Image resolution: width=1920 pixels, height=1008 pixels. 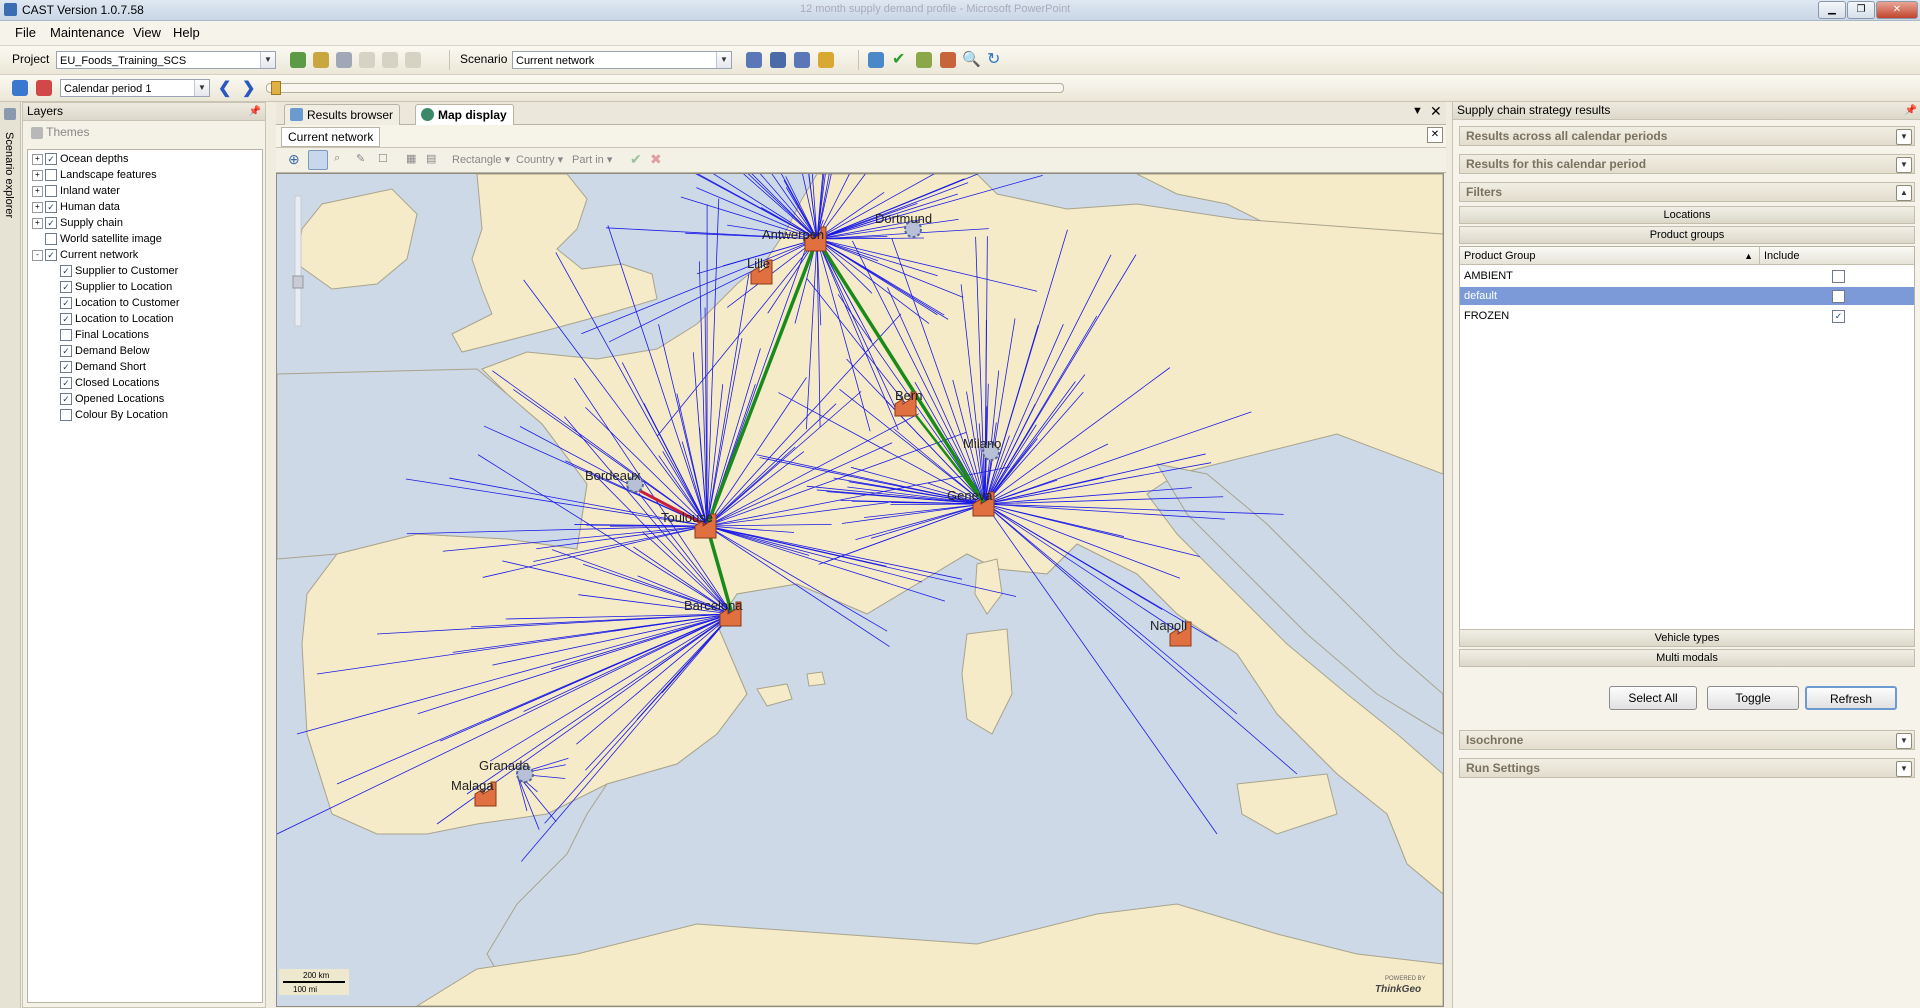 I want to click on select-icon: ⌕, so click(x=337, y=158).